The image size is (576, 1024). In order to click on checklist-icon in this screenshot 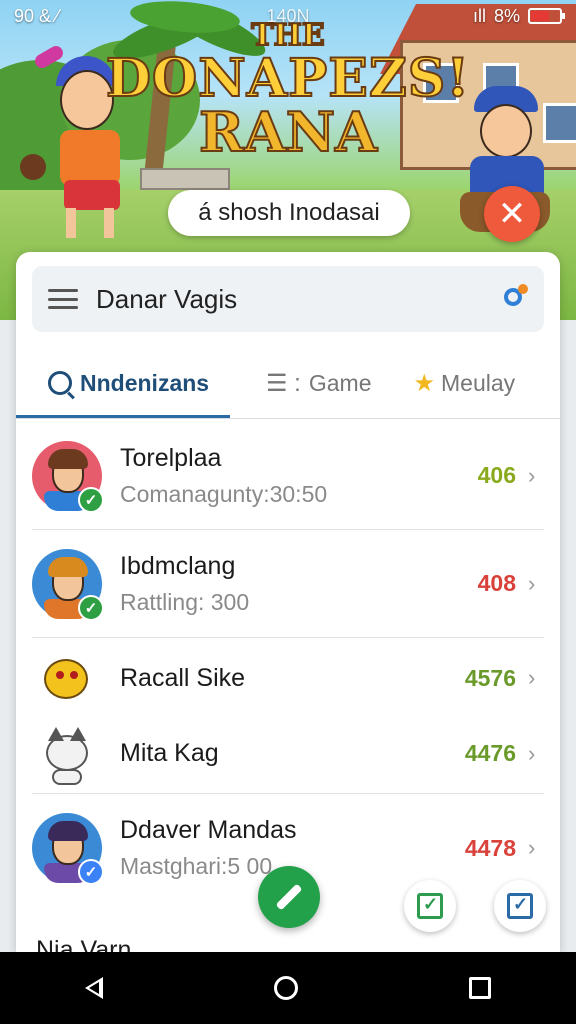, I will do `click(430, 906)`.